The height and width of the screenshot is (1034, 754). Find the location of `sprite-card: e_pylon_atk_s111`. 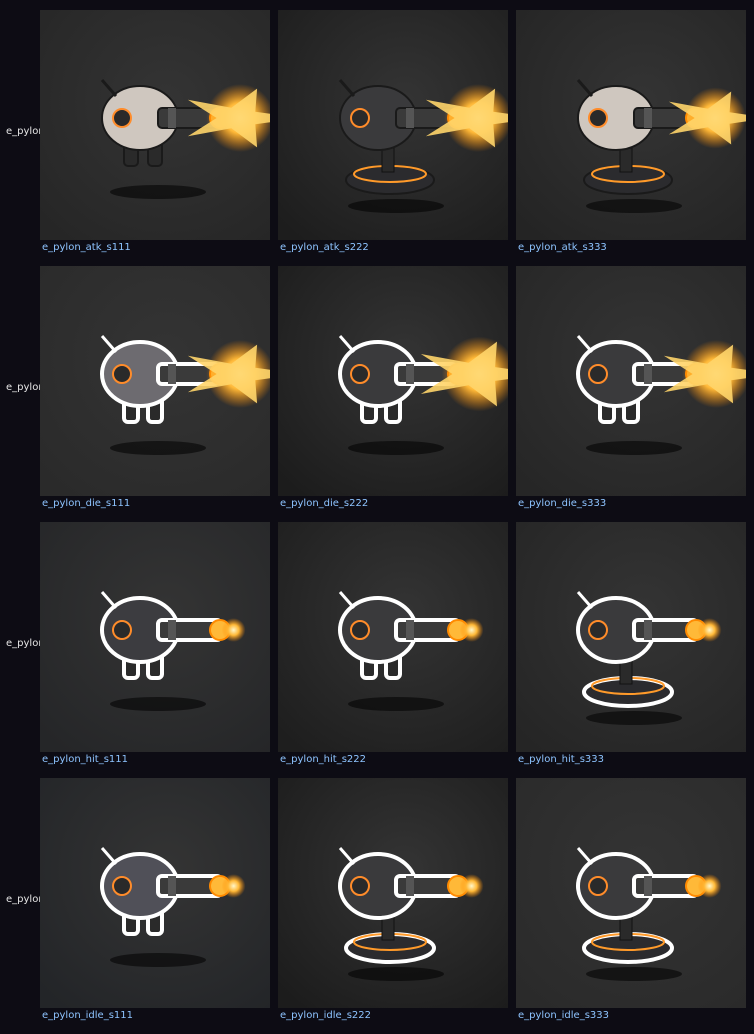

sprite-card: e_pylon_atk_s111 is located at coordinates (155, 138).